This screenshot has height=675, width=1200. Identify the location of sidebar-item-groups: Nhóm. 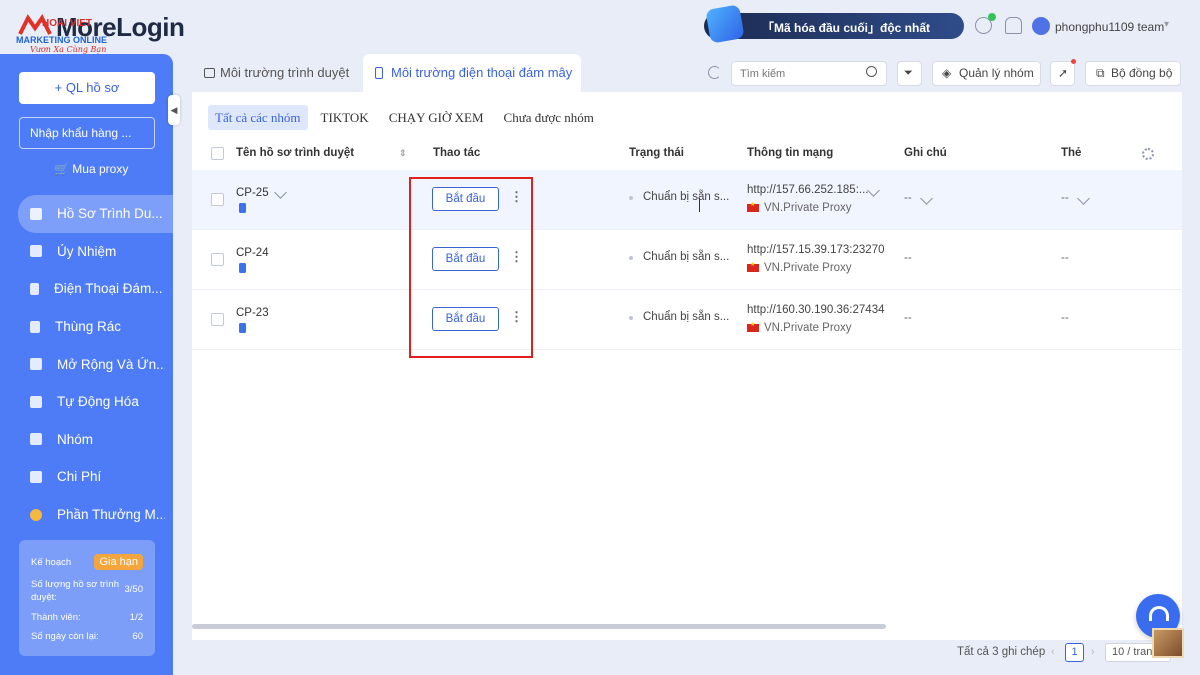
(95, 440).